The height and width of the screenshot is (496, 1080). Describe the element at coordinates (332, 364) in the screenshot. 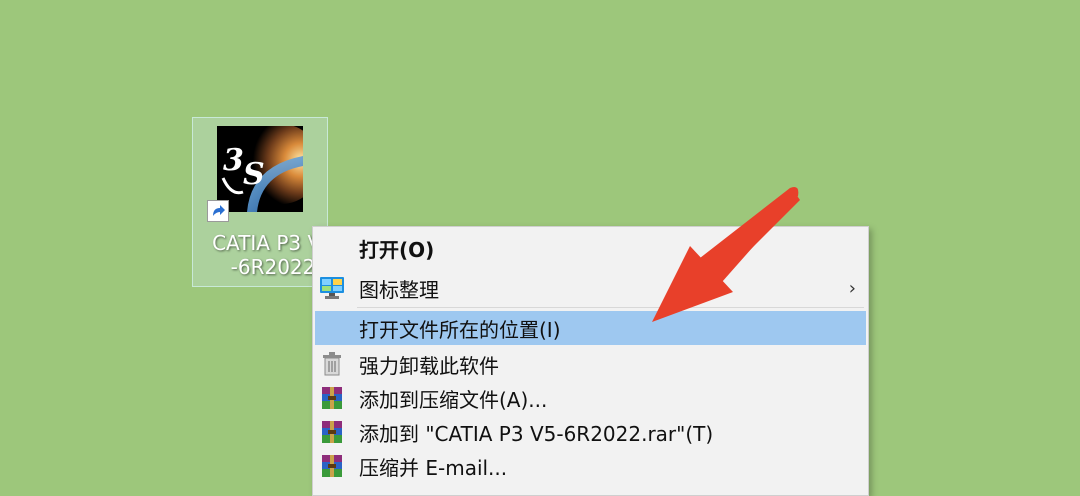

I see `trash-can-icon` at that location.